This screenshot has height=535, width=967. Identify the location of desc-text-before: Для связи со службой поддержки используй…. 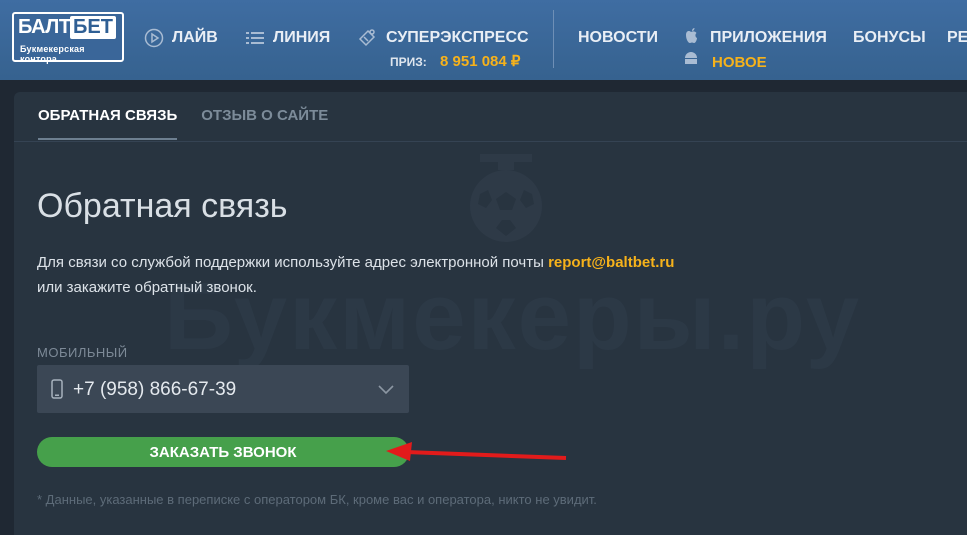
(293, 262).